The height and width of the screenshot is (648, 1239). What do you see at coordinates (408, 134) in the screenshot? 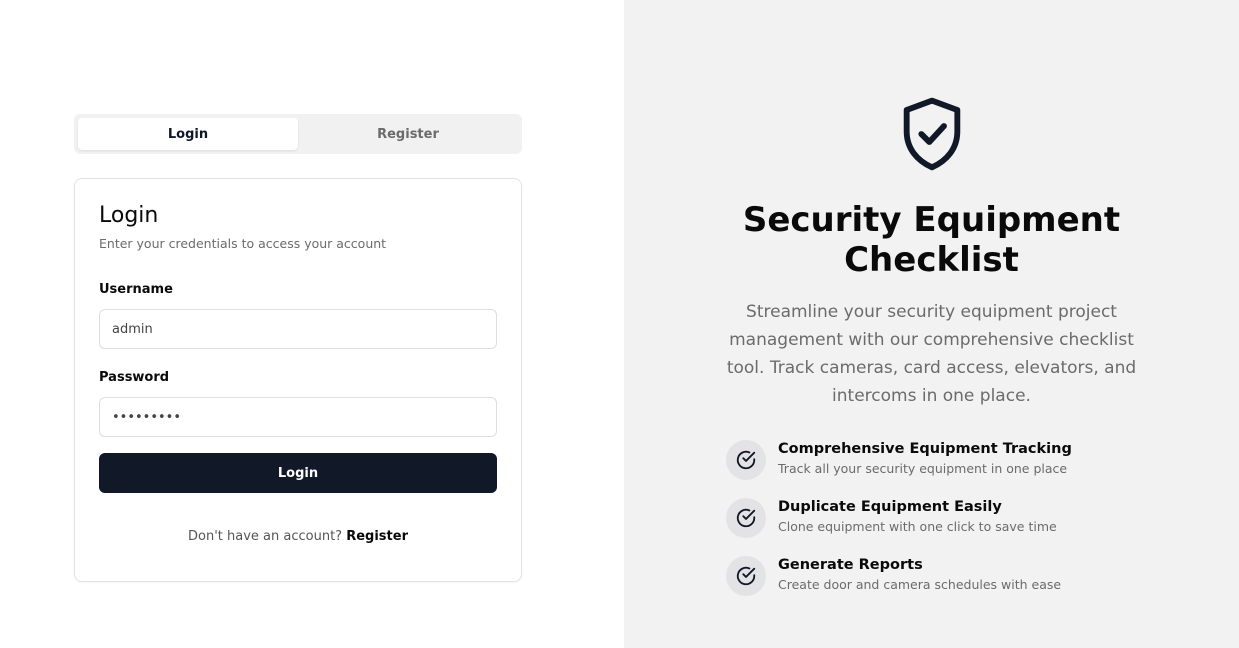
I see `tab-register: Register` at bounding box center [408, 134].